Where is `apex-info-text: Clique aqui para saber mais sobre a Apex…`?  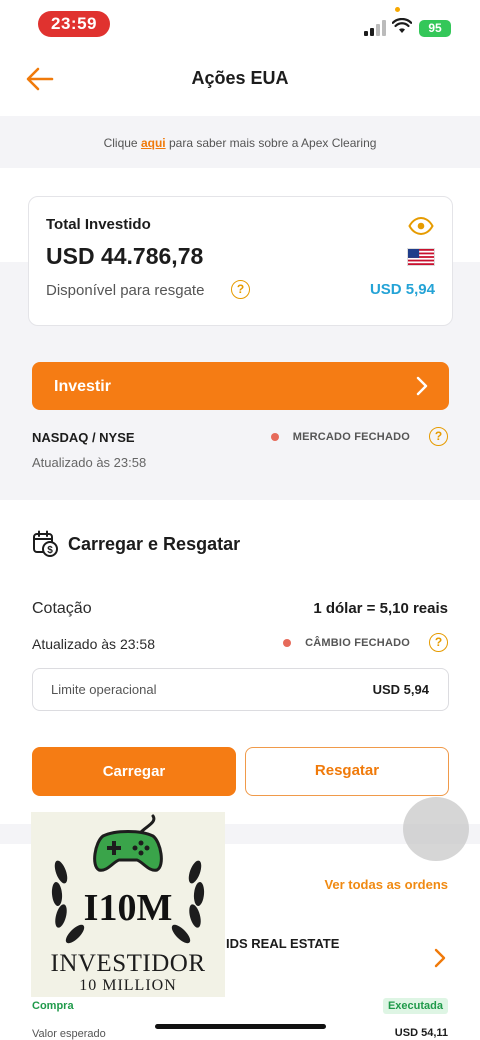
apex-info-text: Clique aqui para saber mais sobre a Apex… is located at coordinates (240, 143).